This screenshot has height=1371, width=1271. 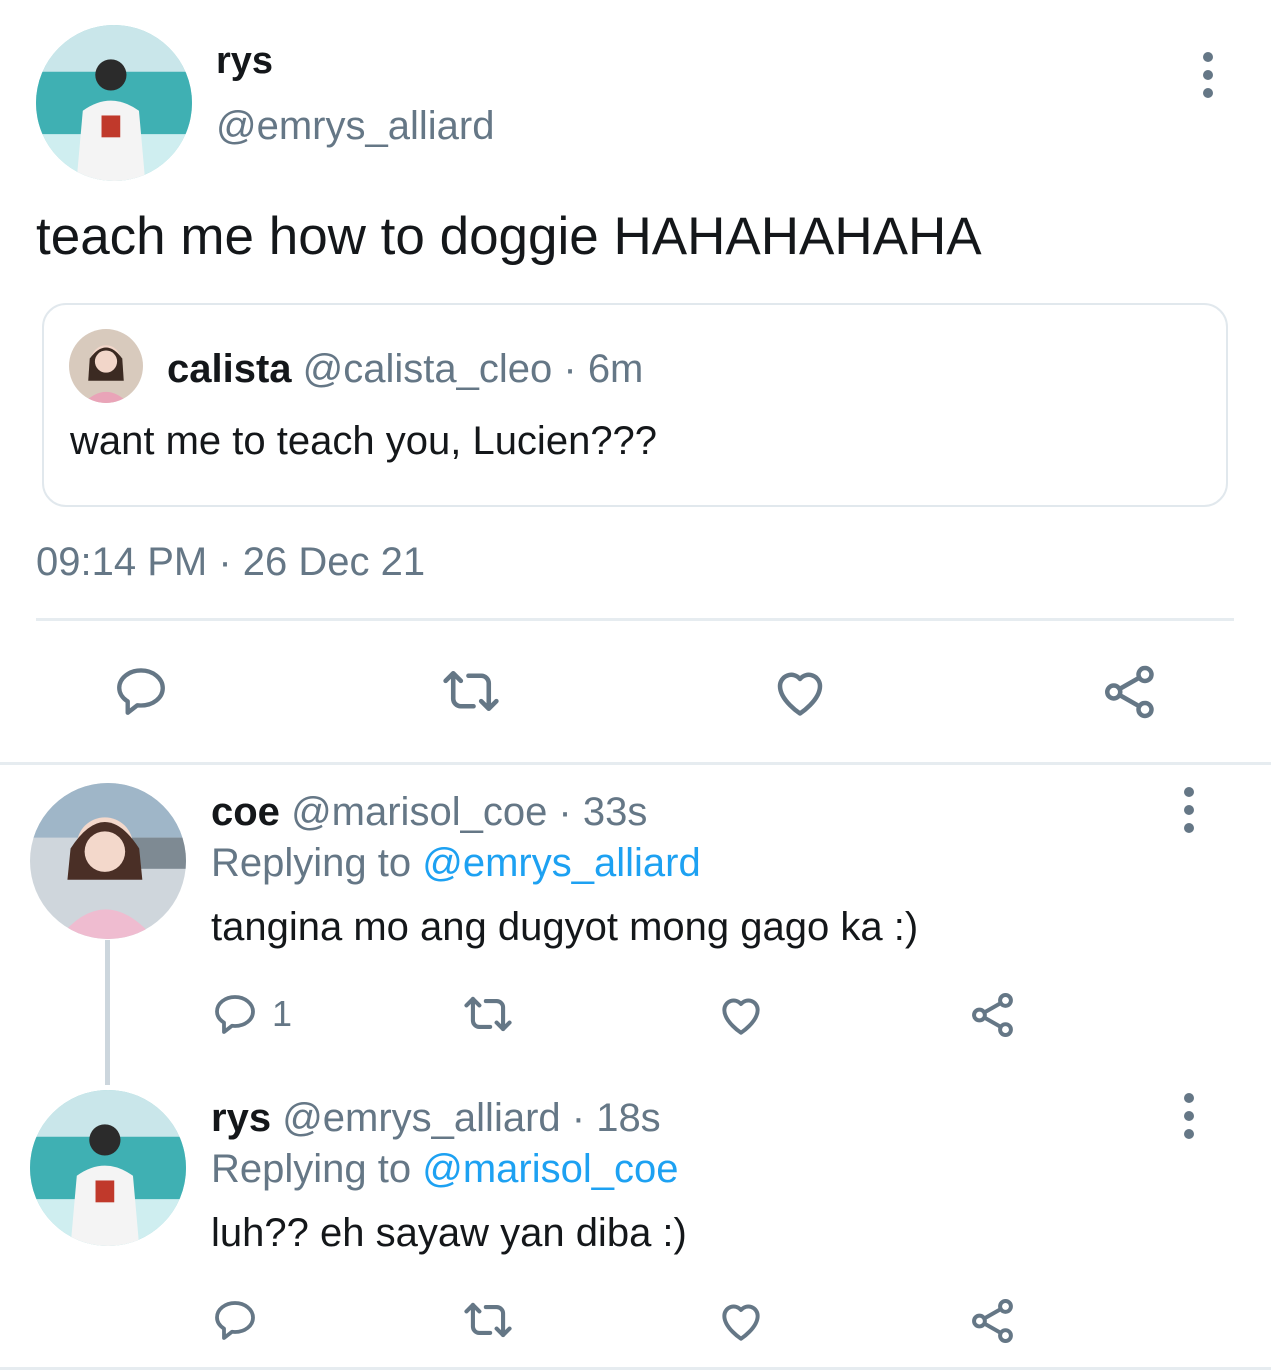 I want to click on bottom-divider, so click(x=635, y=1368).